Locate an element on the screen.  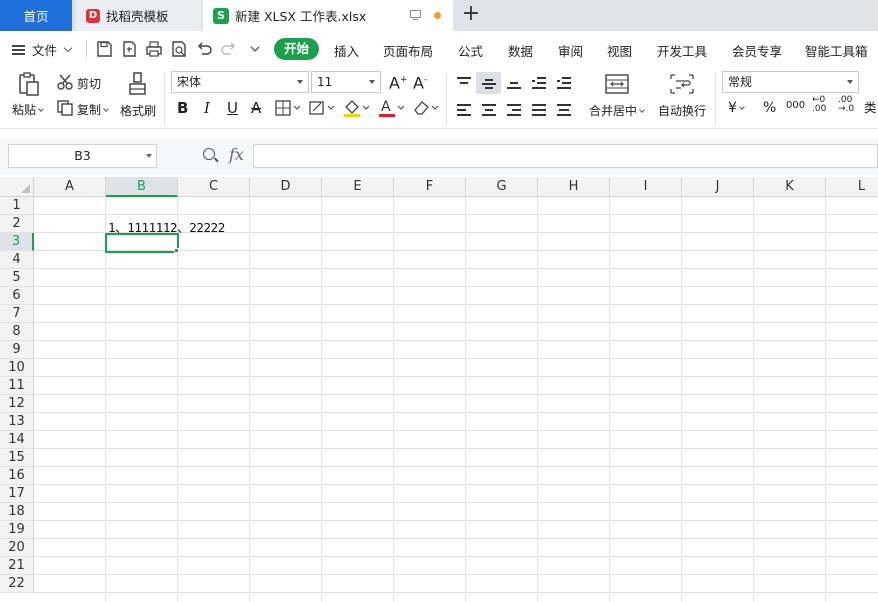
undo-icon is located at coordinates (204, 49).